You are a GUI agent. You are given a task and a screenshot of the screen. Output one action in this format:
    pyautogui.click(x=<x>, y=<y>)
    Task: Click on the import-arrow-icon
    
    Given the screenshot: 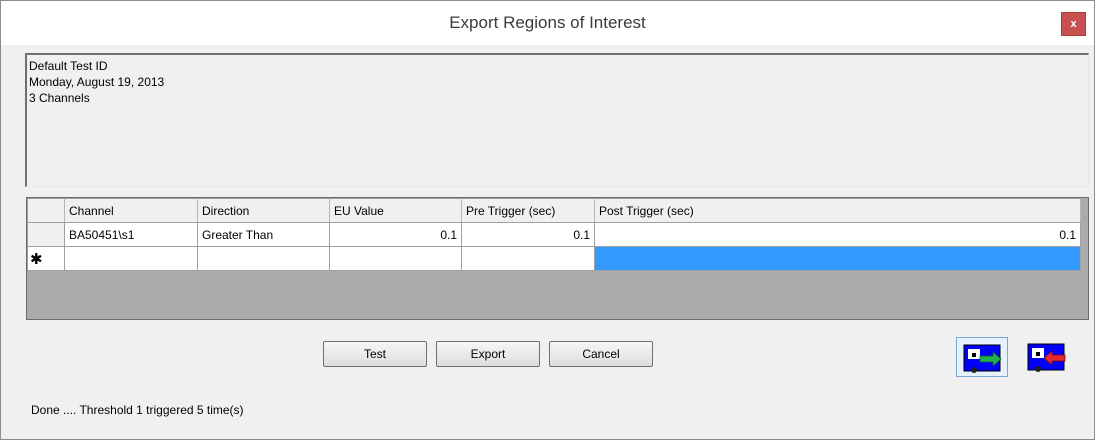 What is the action you would take?
    pyautogui.click(x=982, y=358)
    